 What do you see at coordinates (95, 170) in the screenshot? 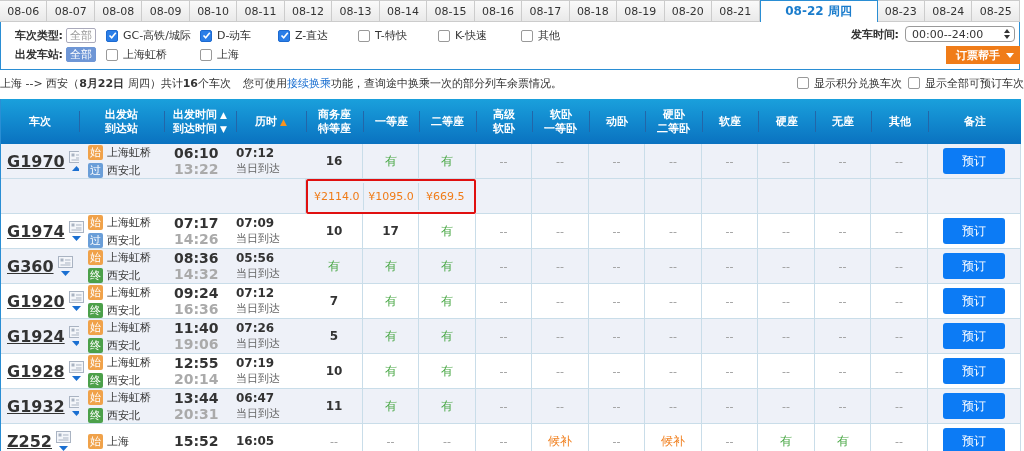
I see `station-badge: 过` at bounding box center [95, 170].